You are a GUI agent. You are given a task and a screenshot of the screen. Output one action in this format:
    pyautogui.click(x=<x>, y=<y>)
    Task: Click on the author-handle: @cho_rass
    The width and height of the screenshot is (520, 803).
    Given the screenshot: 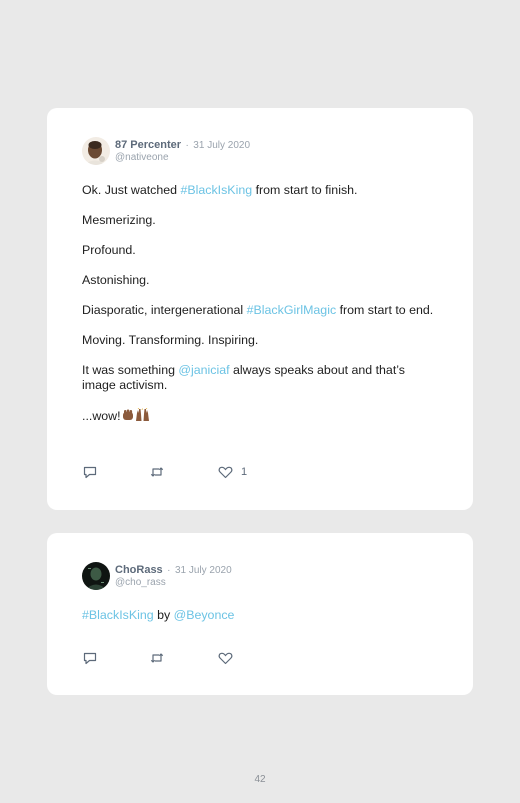 What is the action you would take?
    pyautogui.click(x=173, y=583)
    